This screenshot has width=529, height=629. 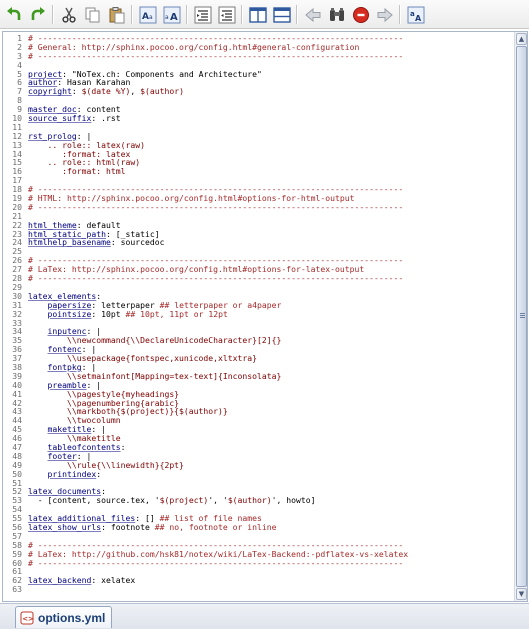 What do you see at coordinates (82, 580) in the screenshot?
I see `line-text: latex_backend: xelatex` at bounding box center [82, 580].